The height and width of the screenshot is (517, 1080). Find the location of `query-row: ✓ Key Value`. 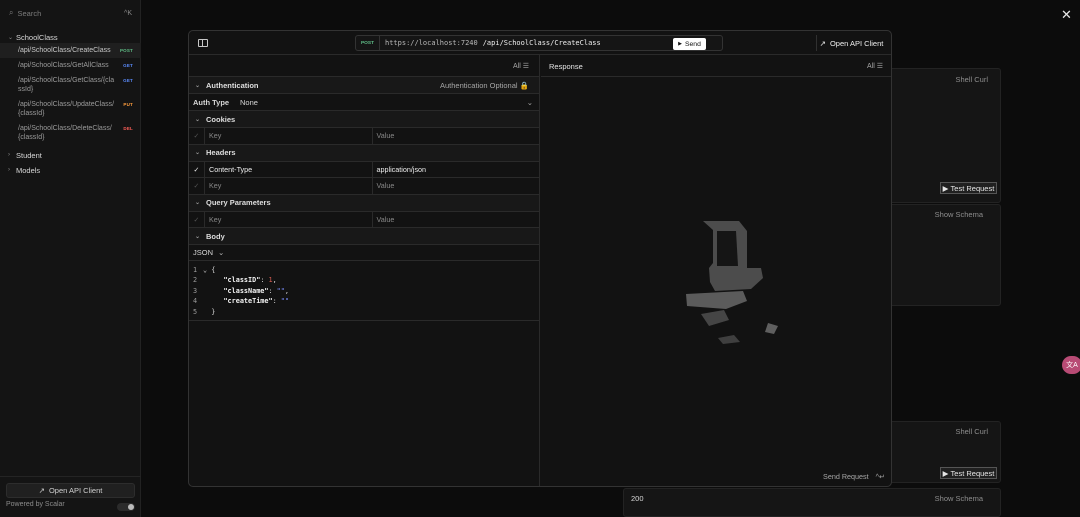

query-row: ✓ Key Value is located at coordinates (364, 219).